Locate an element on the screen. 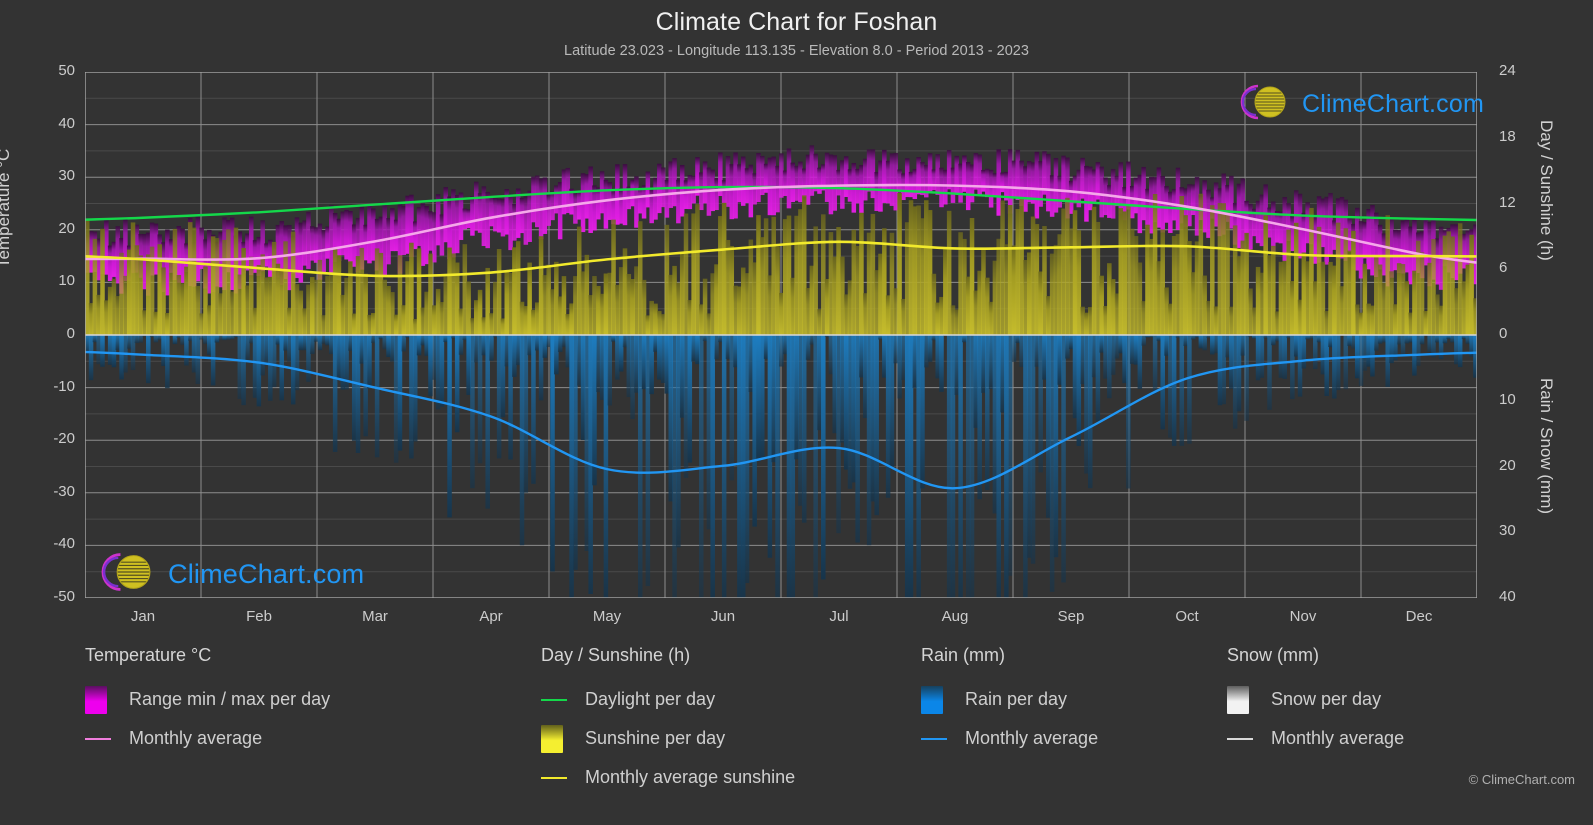 The width and height of the screenshot is (1593, 825). x-tick-aug: Aug is located at coordinates (955, 616).